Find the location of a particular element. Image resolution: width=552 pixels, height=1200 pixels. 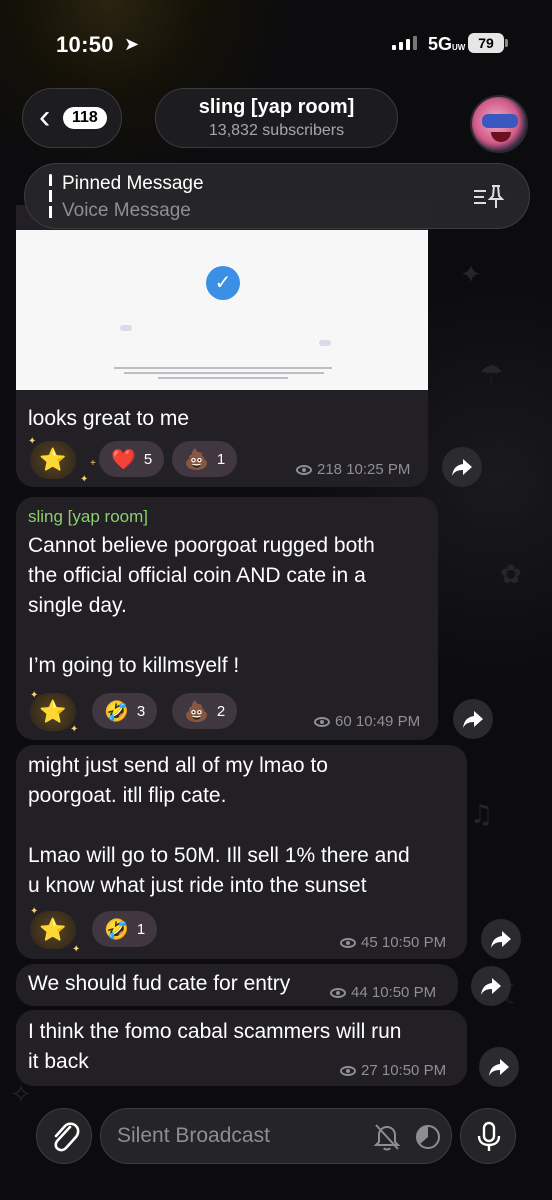

unread-count-badge: 118 is located at coordinates (85, 118).